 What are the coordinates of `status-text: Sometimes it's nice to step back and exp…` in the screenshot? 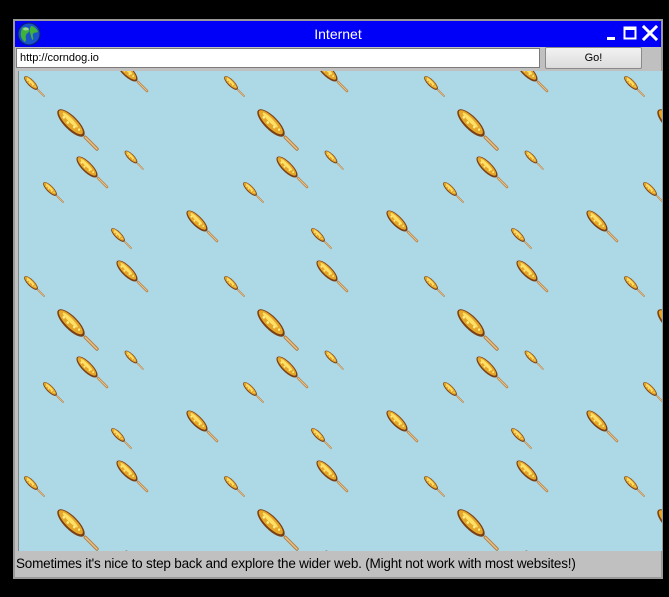 It's located at (296, 563).